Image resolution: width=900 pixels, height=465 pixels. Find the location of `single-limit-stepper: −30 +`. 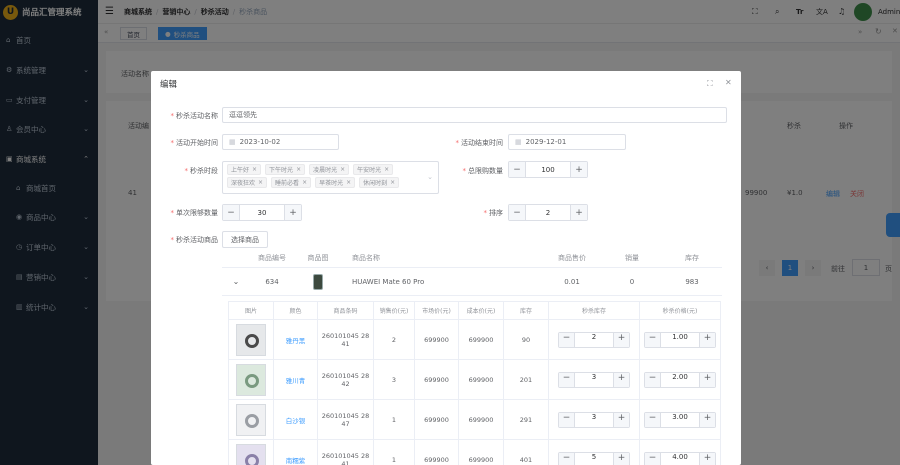

single-limit-stepper: −30 + is located at coordinates (262, 212).